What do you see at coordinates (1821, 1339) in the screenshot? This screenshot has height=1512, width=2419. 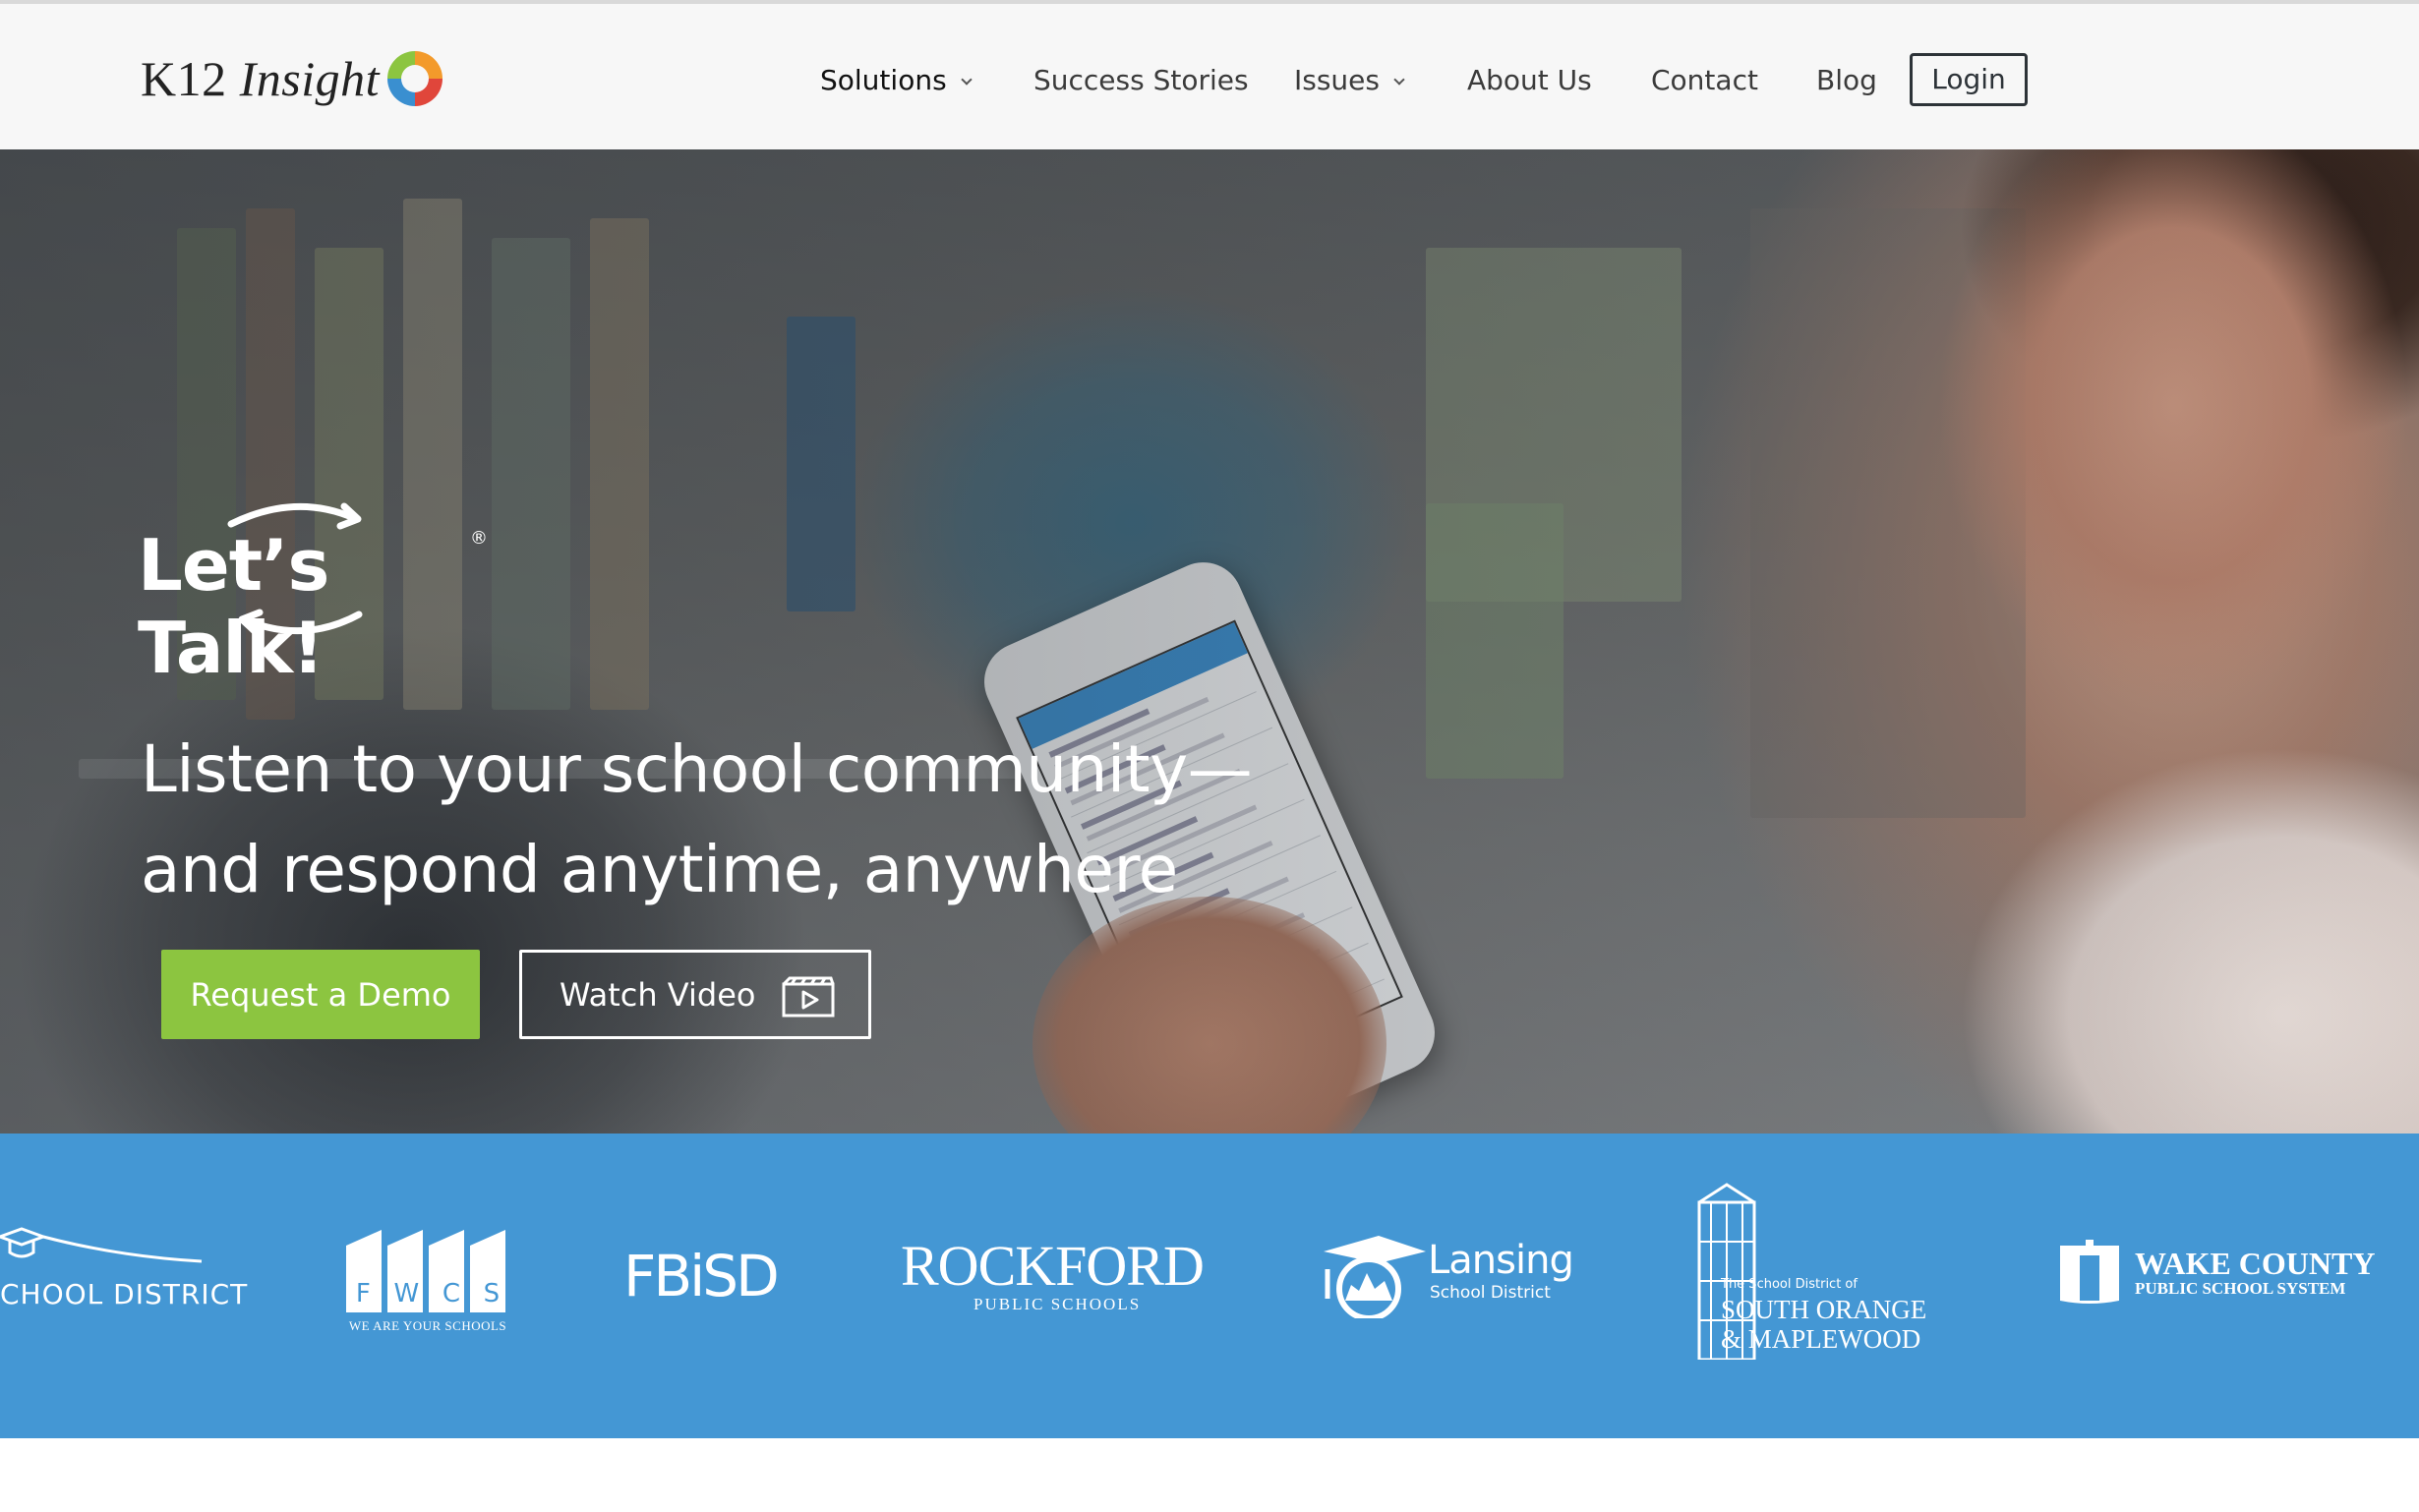 I see `south-orange-line2: & MAPLEWOOD` at bounding box center [1821, 1339].